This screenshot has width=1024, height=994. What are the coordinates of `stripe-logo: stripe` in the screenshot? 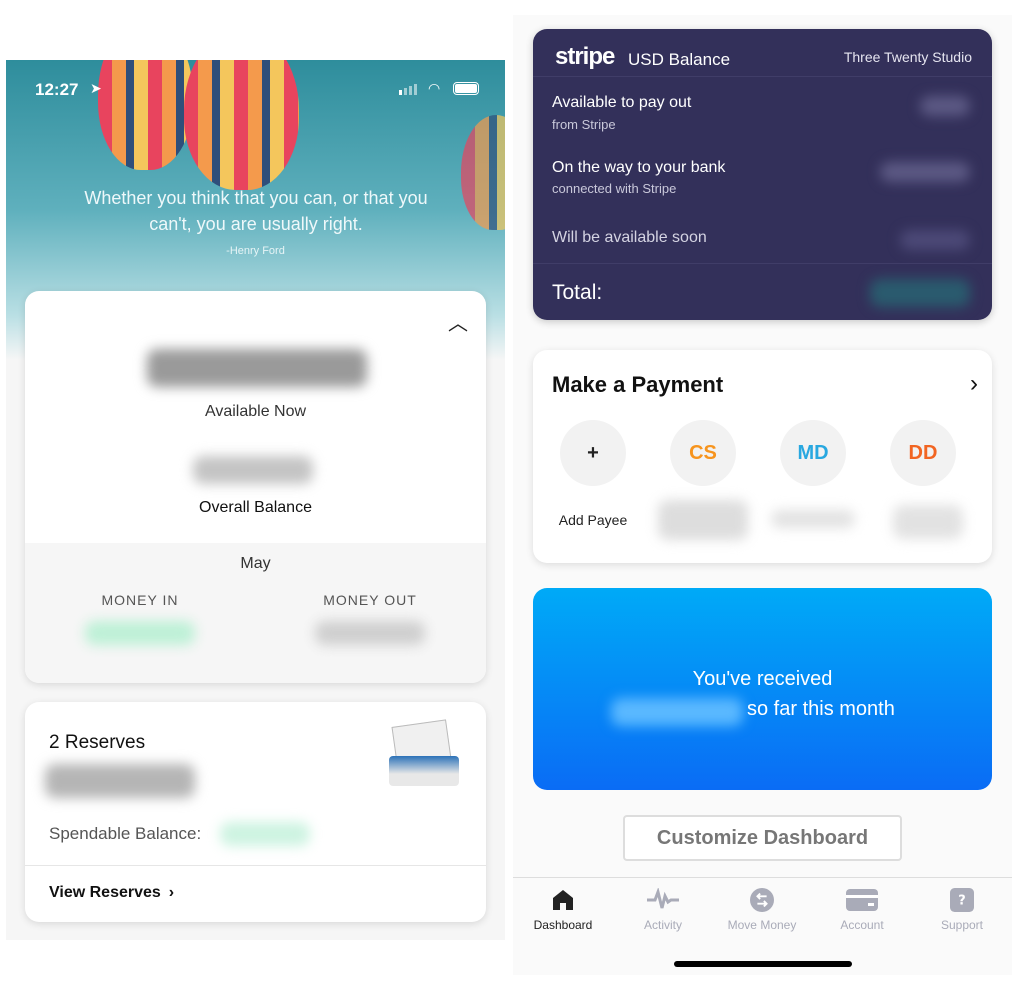 It's located at (585, 56).